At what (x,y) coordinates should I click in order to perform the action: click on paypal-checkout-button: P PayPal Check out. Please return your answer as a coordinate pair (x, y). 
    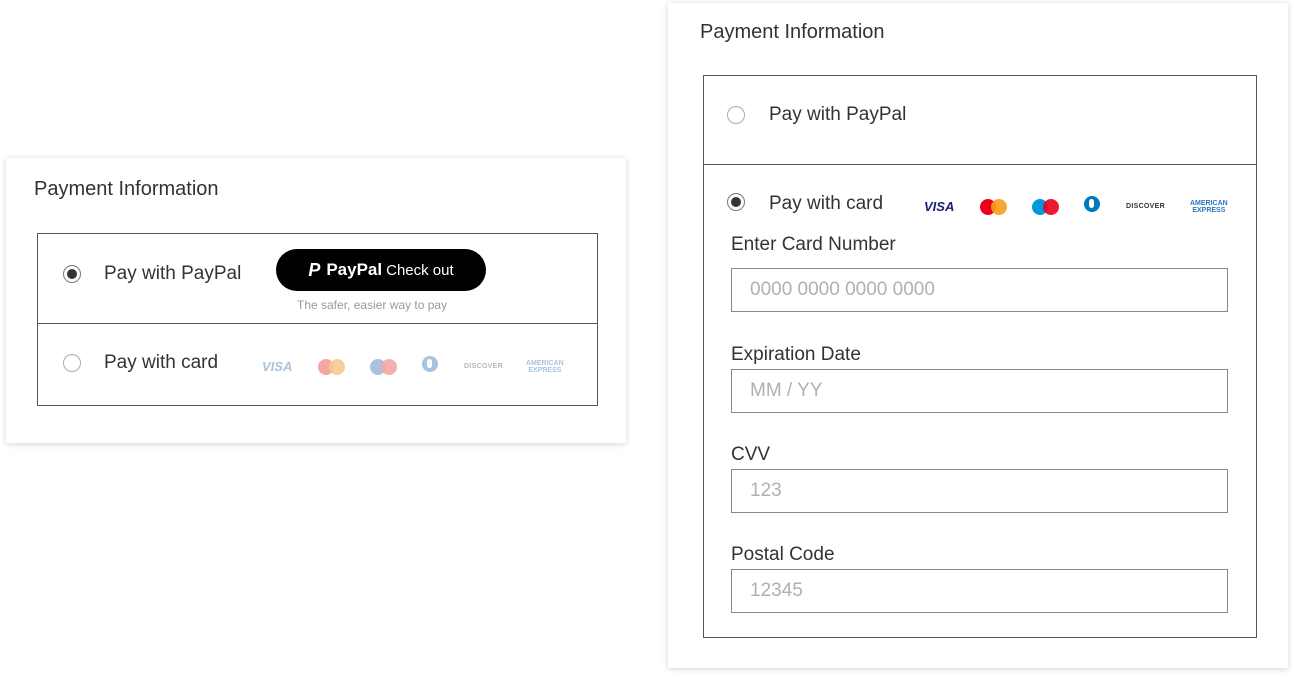
    Looking at the image, I should click on (381, 270).